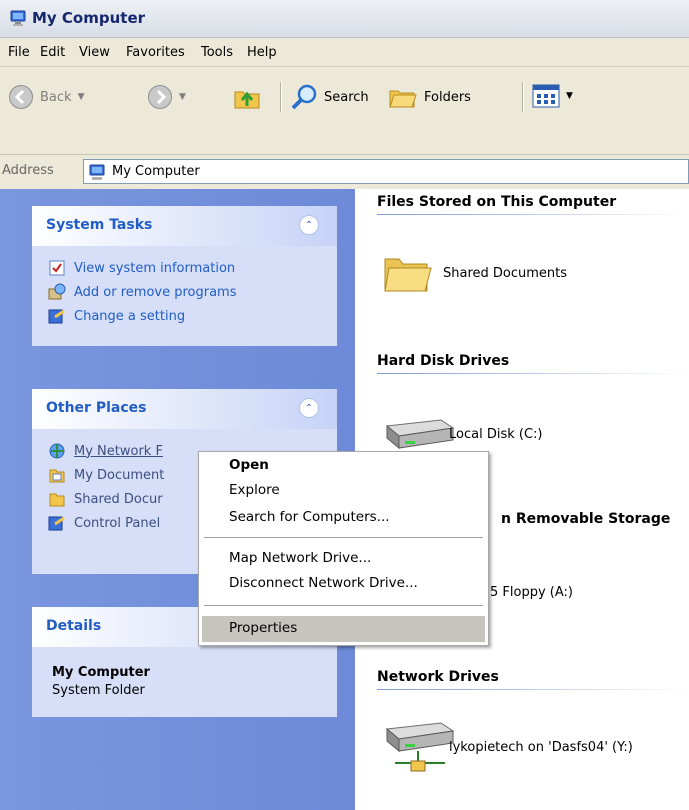 The width and height of the screenshot is (689, 810). Describe the element at coordinates (420, 434) in the screenshot. I see `hard-disk-icon` at that location.